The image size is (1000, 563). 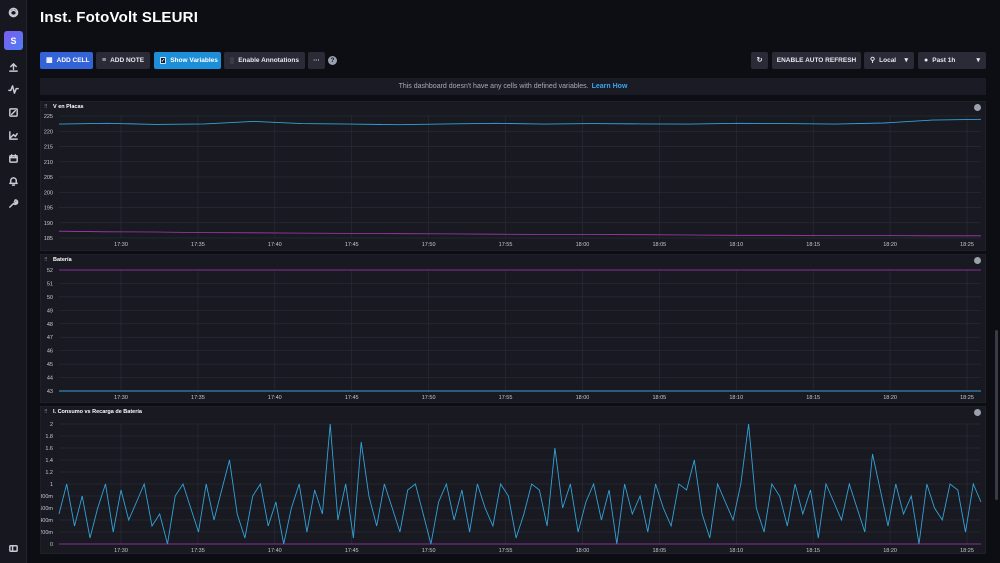 What do you see at coordinates (610, 86) in the screenshot?
I see `learn-how-link: Learn How` at bounding box center [610, 86].